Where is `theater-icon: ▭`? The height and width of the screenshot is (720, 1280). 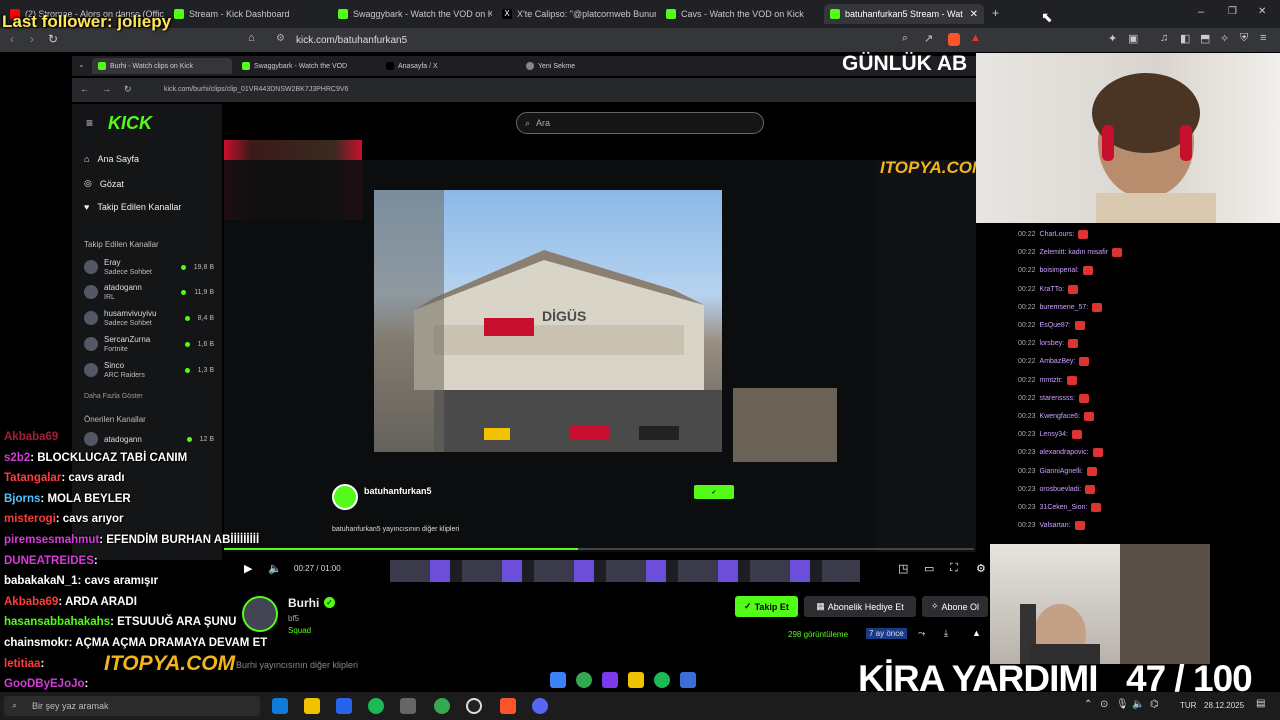 theater-icon: ▭ is located at coordinates (929, 568).